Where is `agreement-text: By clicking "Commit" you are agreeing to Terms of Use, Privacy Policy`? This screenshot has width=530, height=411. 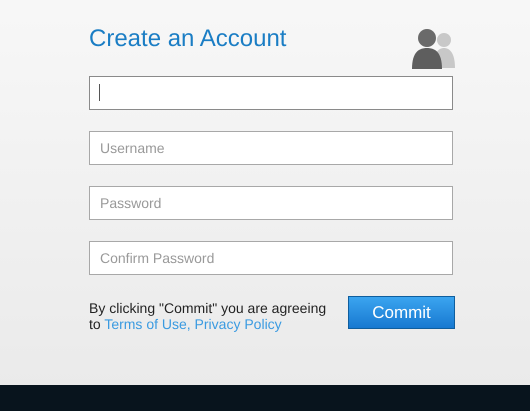
agreement-text: By clicking "Commit" you are agreeing to Terms of Use, Privacy Policy is located at coordinates (208, 316).